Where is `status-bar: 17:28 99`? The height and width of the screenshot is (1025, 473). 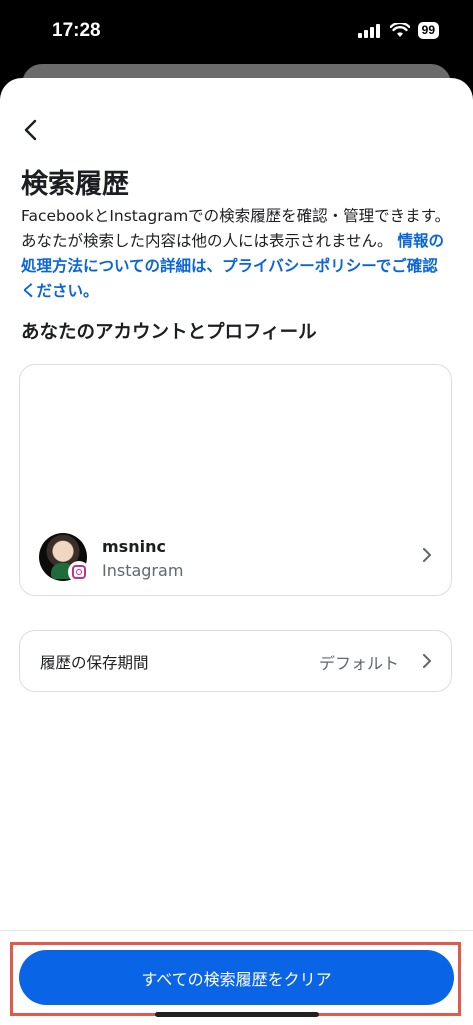 status-bar: 17:28 99 is located at coordinates (236, 32).